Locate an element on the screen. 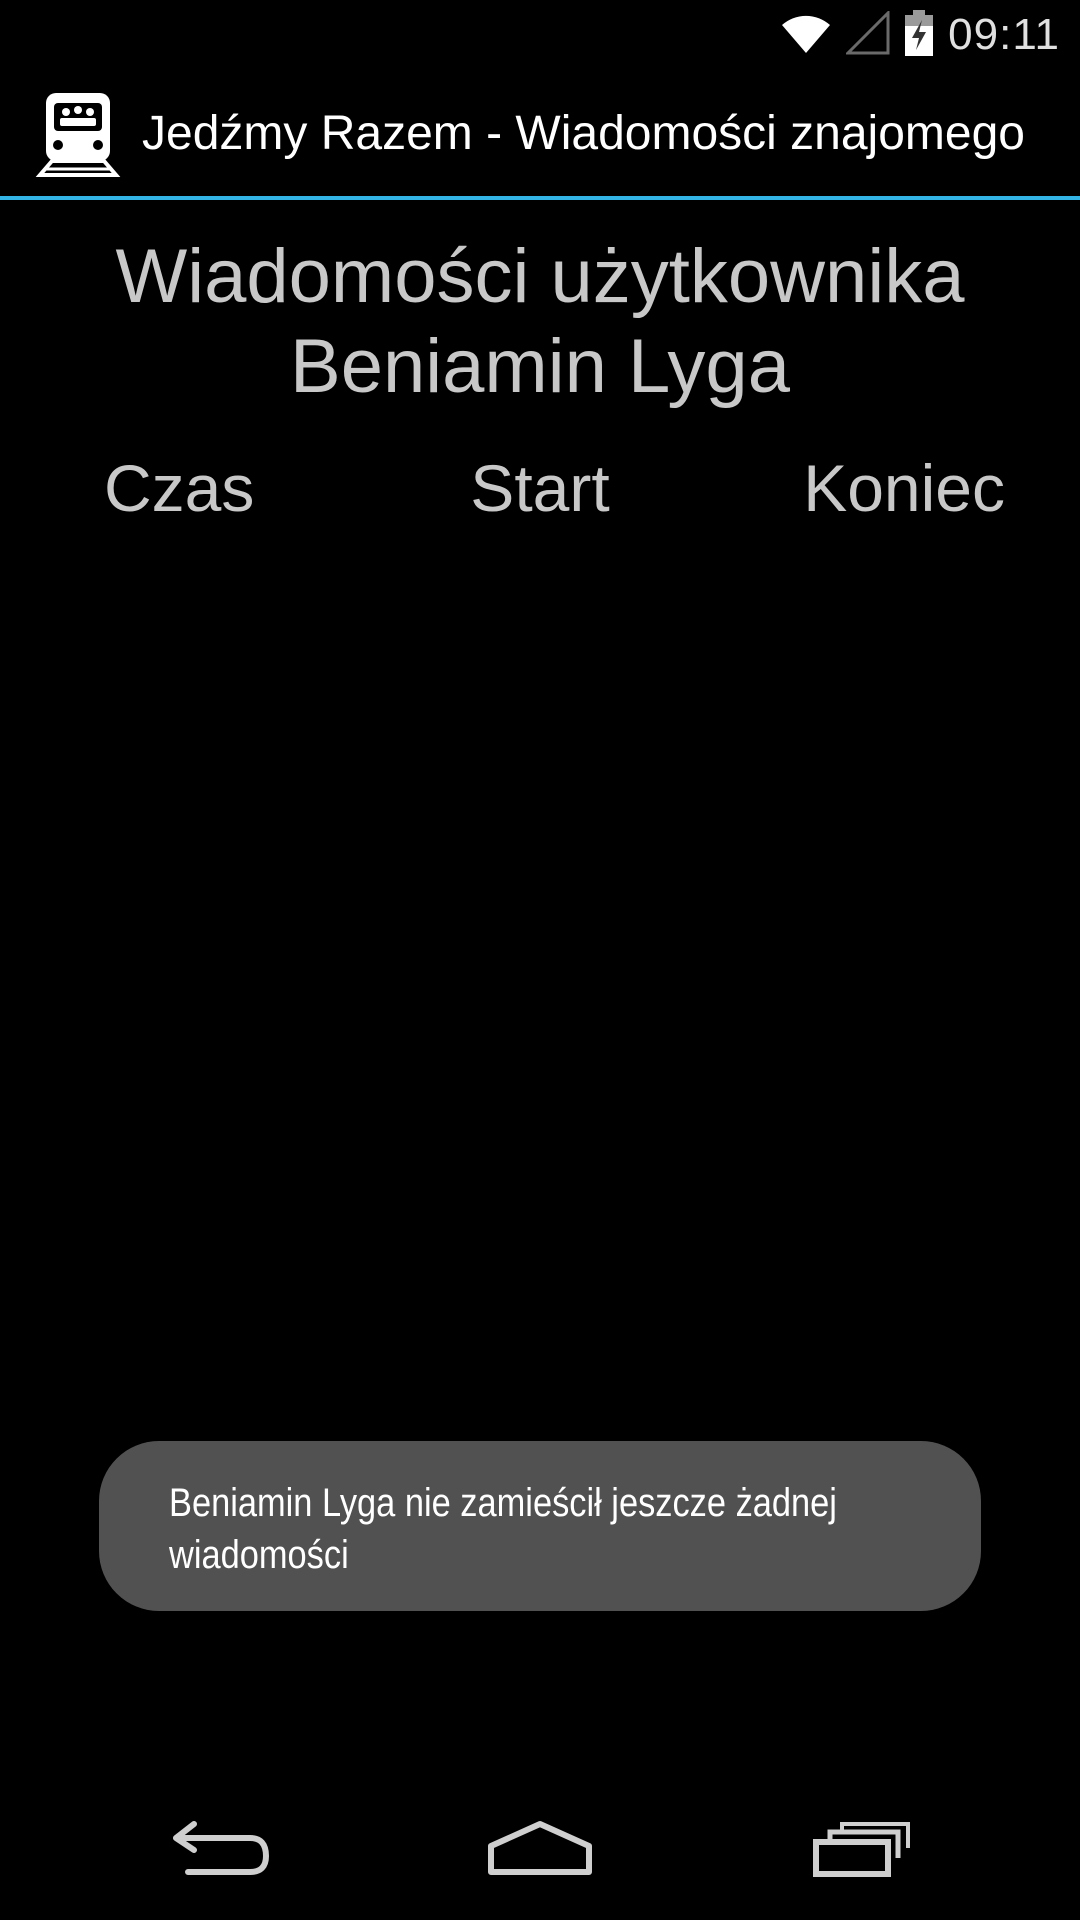  wifi-icon is located at coordinates (806, 35).